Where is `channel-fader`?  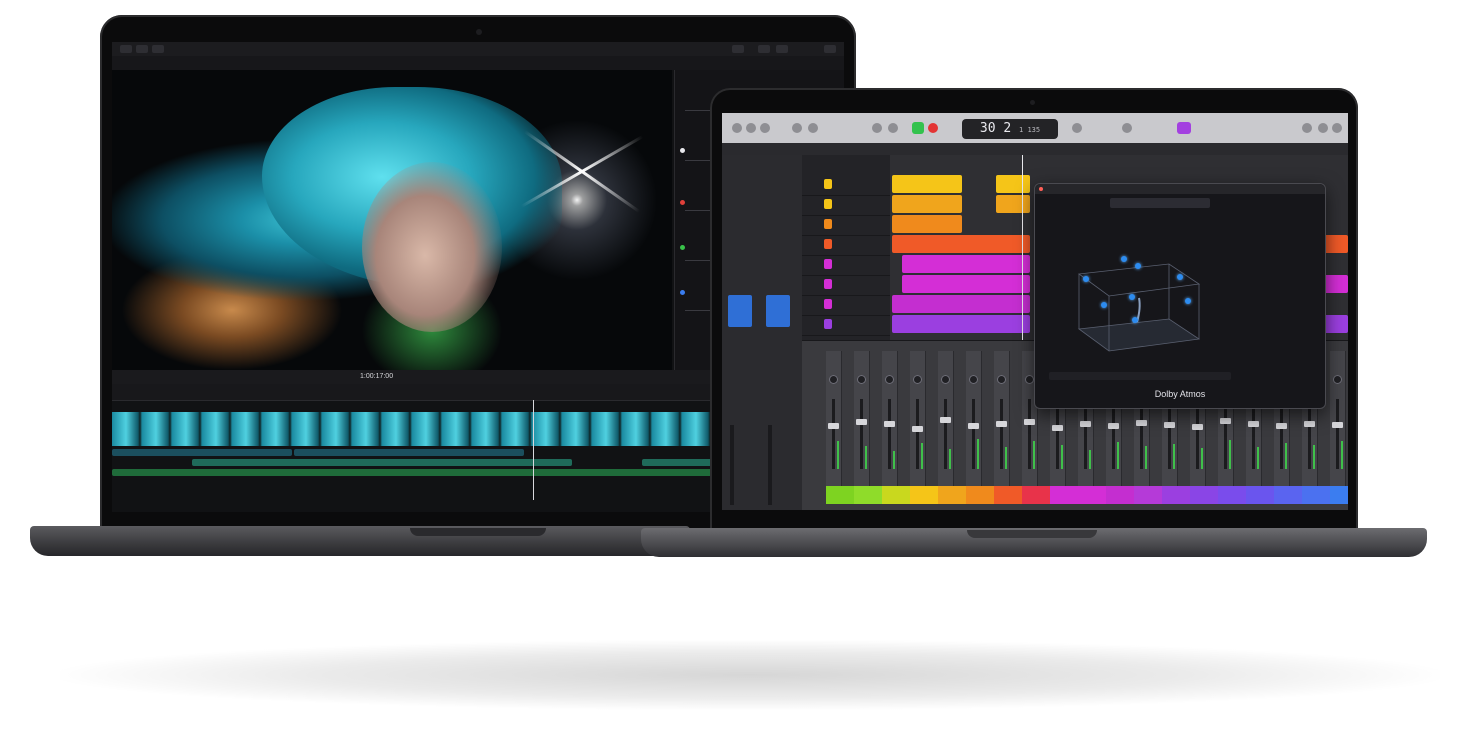
channel-fader is located at coordinates (732, 465).